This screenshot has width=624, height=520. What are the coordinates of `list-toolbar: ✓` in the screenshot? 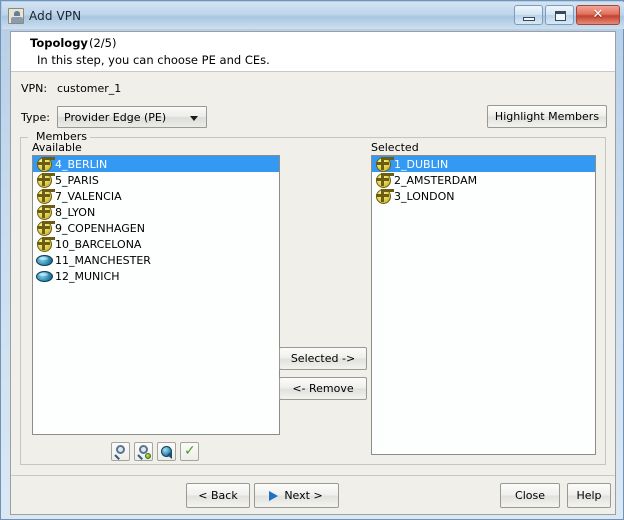 It's located at (155, 451).